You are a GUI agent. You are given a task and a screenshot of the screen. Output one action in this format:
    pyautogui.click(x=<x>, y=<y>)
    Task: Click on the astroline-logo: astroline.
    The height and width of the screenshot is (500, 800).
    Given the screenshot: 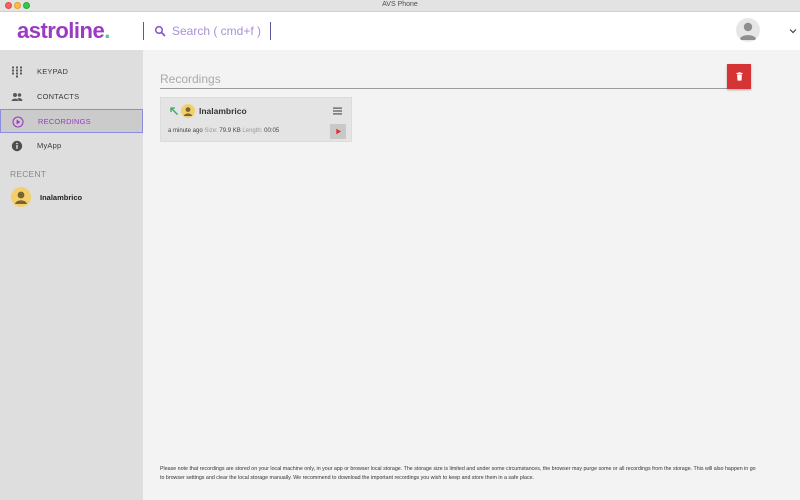 What is the action you would take?
    pyautogui.click(x=63, y=31)
    